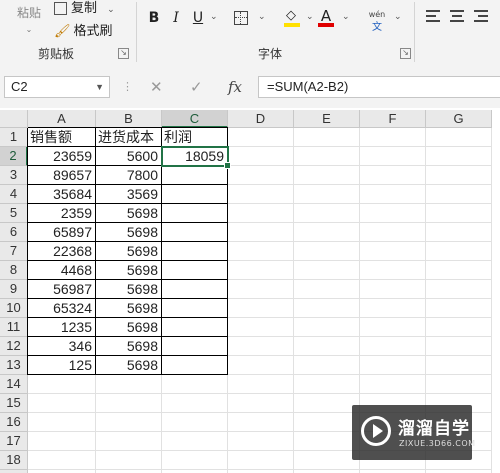 This screenshot has height=473, width=500. Describe the element at coordinates (327, 156) in the screenshot. I see `cell-e2` at that location.